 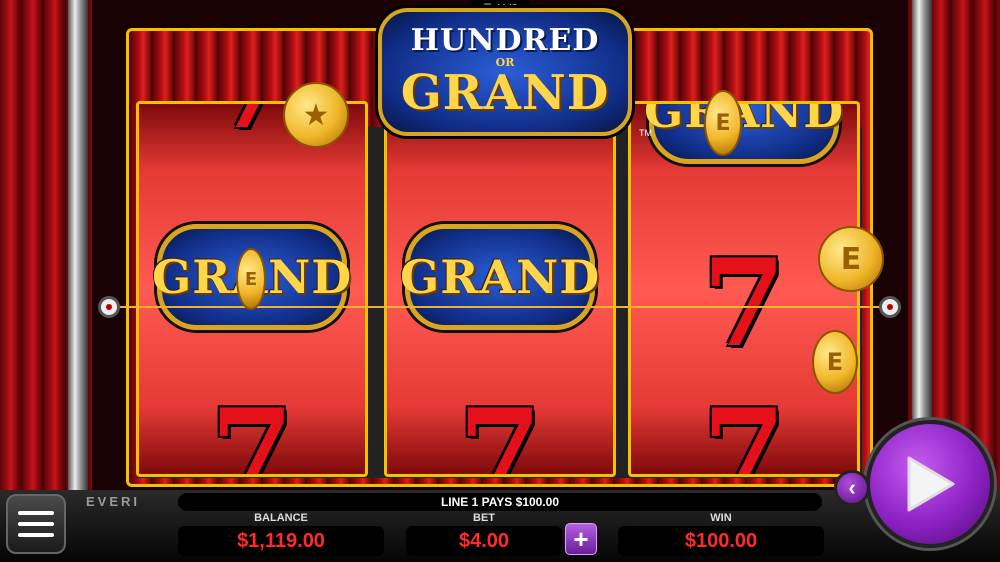 What do you see at coordinates (852, 488) in the screenshot?
I see `chevron-left-button: ‹` at bounding box center [852, 488].